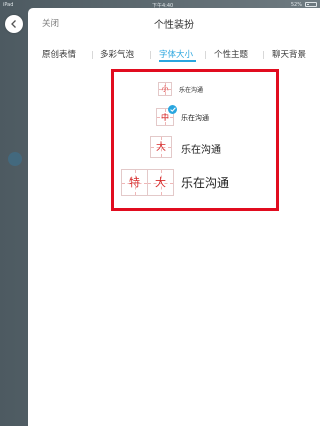  Describe the element at coordinates (59, 54) in the screenshot. I see `tab-original-stickers: 原创表情` at that location.